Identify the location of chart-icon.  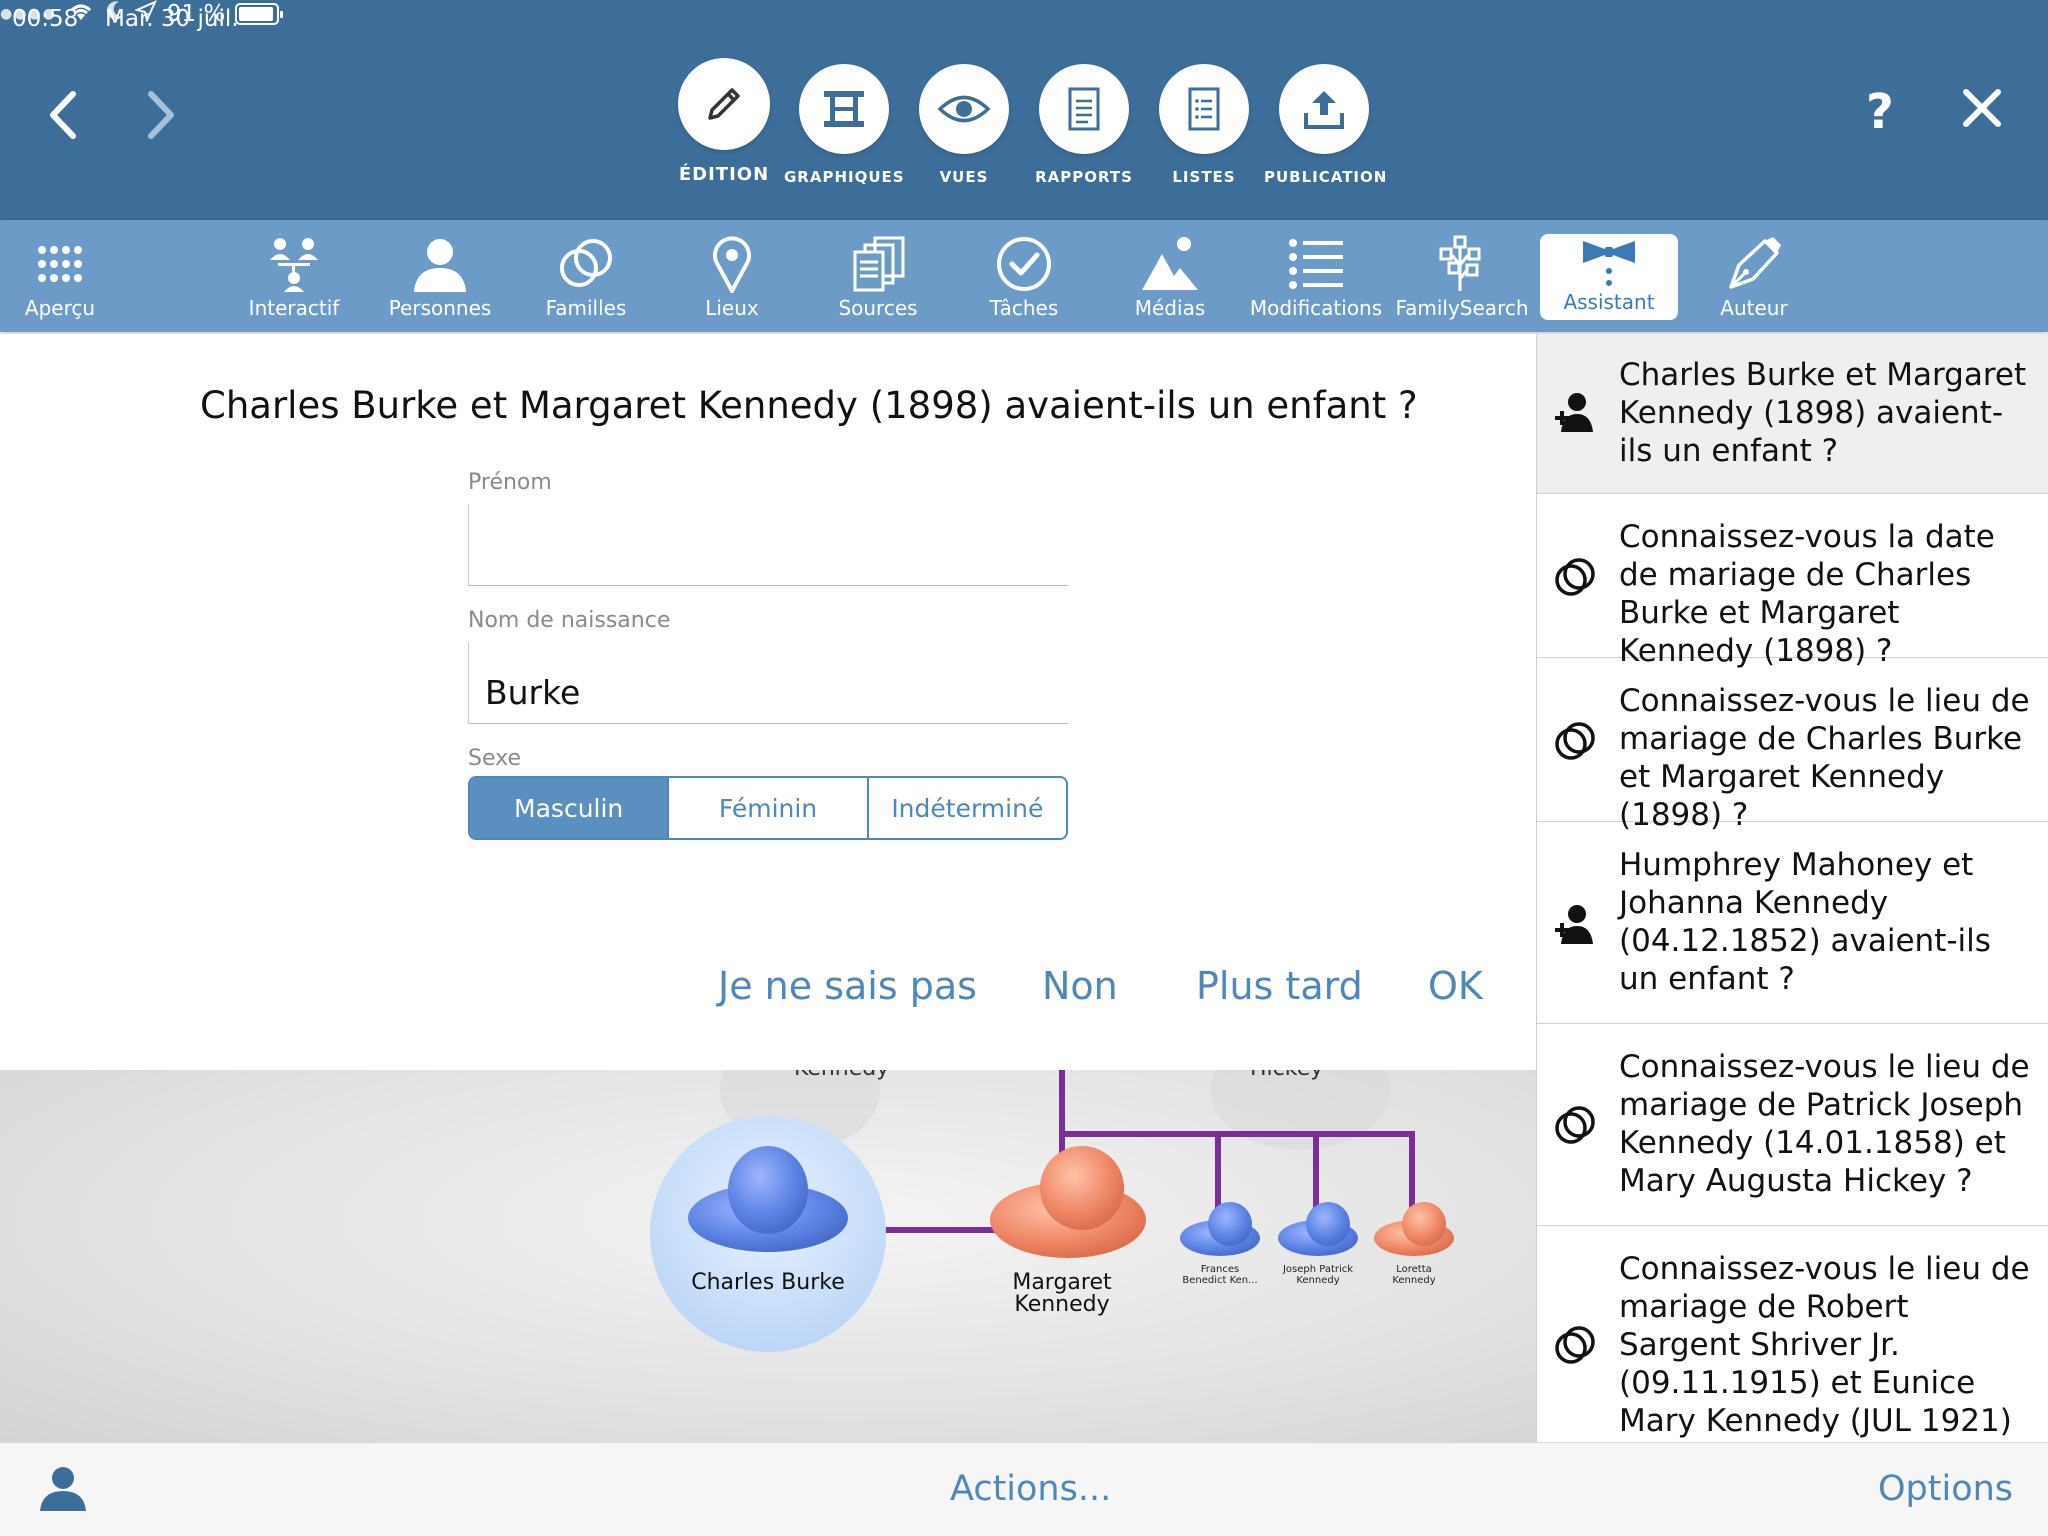
(844, 109).